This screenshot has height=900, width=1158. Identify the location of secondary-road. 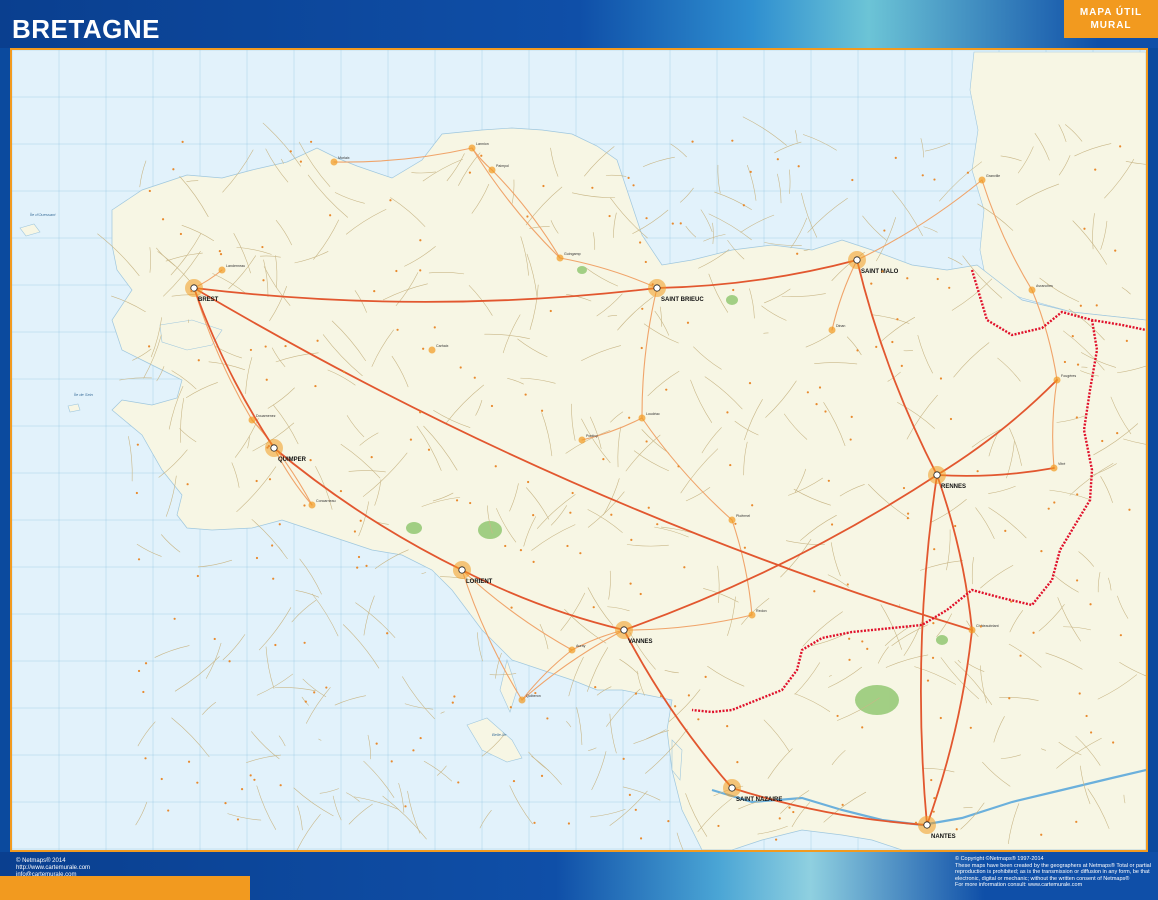
(919, 220).